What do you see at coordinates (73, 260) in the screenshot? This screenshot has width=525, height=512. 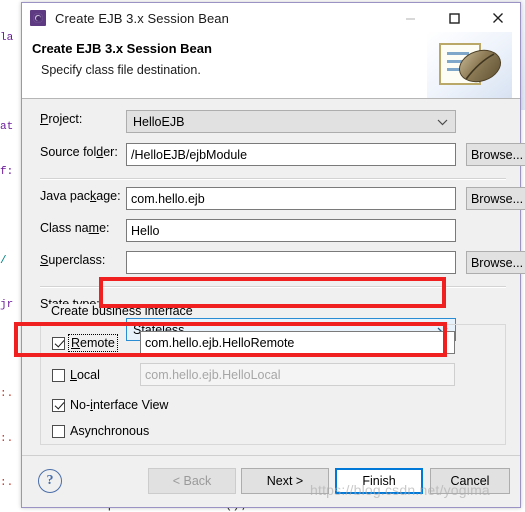 I see `superclass-label: Superclass:` at bounding box center [73, 260].